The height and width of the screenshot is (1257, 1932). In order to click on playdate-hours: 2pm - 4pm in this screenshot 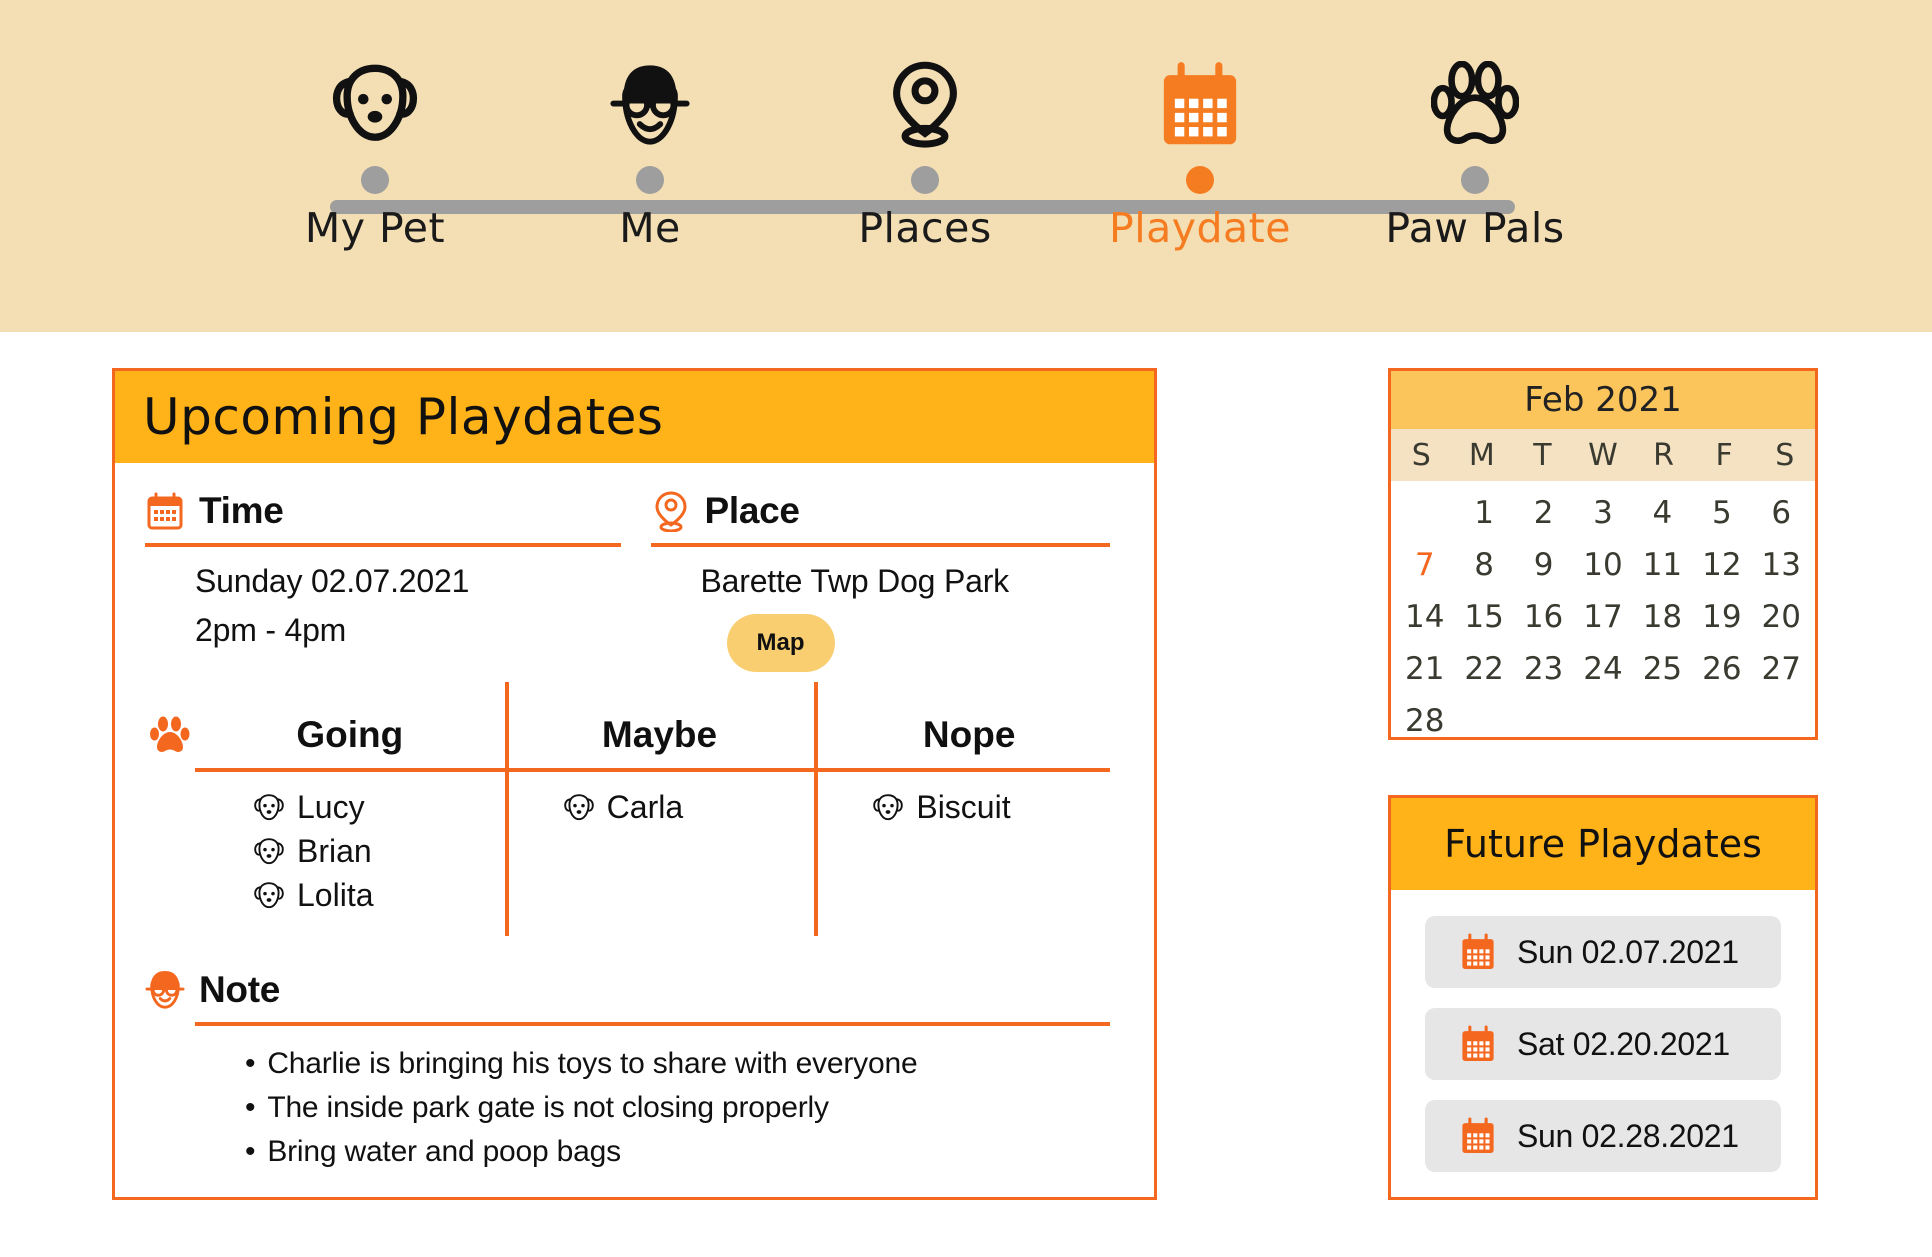, I will do `click(271, 630)`.